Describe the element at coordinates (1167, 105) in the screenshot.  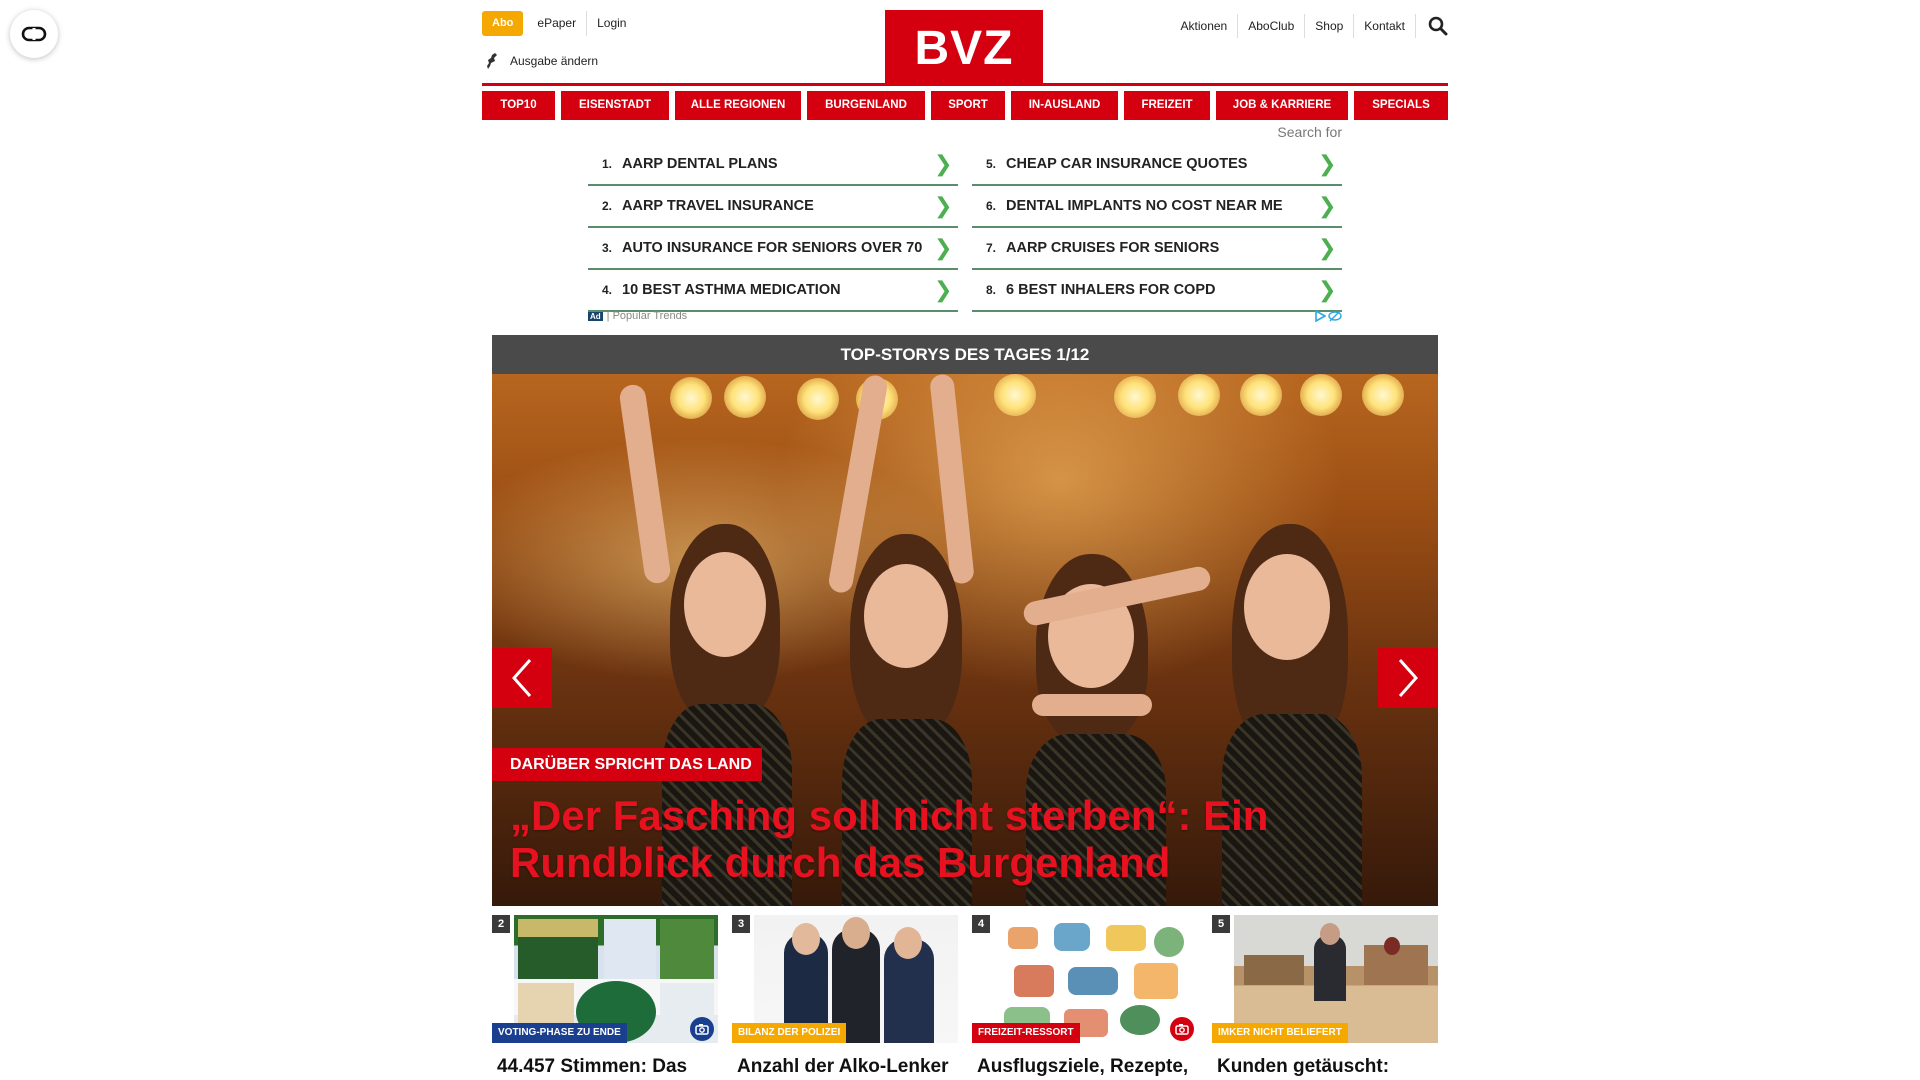
I see `nav-item-freizeit: FREIZEIT` at that location.